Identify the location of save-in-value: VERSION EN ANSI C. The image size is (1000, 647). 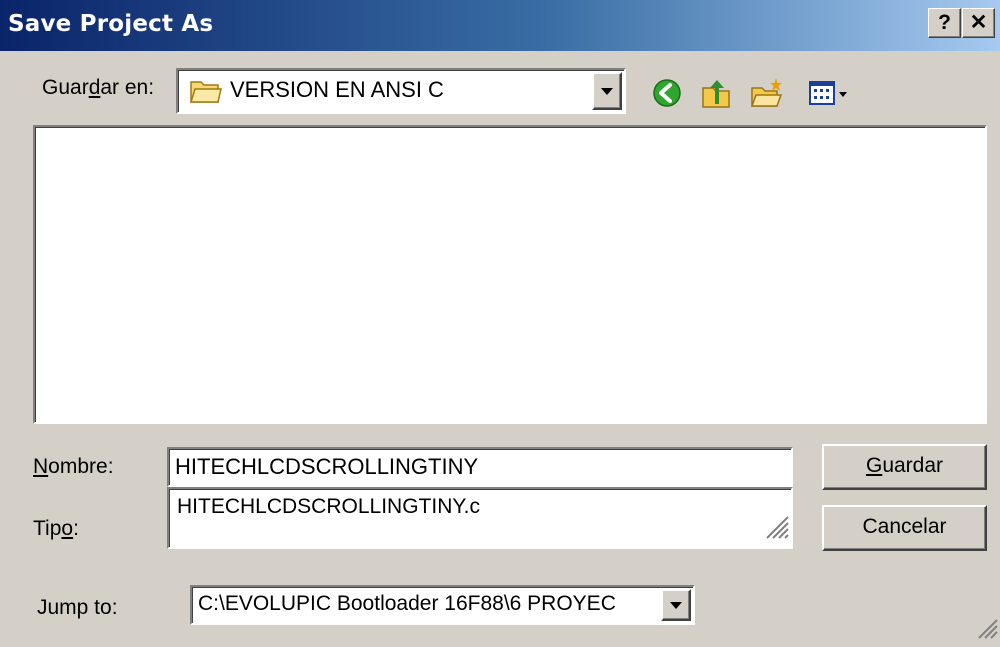
(337, 89).